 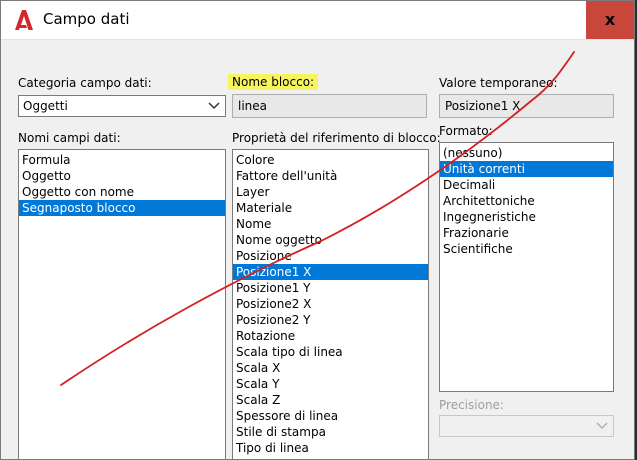 What do you see at coordinates (466, 131) in the screenshot?
I see `format-label: Formato:` at bounding box center [466, 131].